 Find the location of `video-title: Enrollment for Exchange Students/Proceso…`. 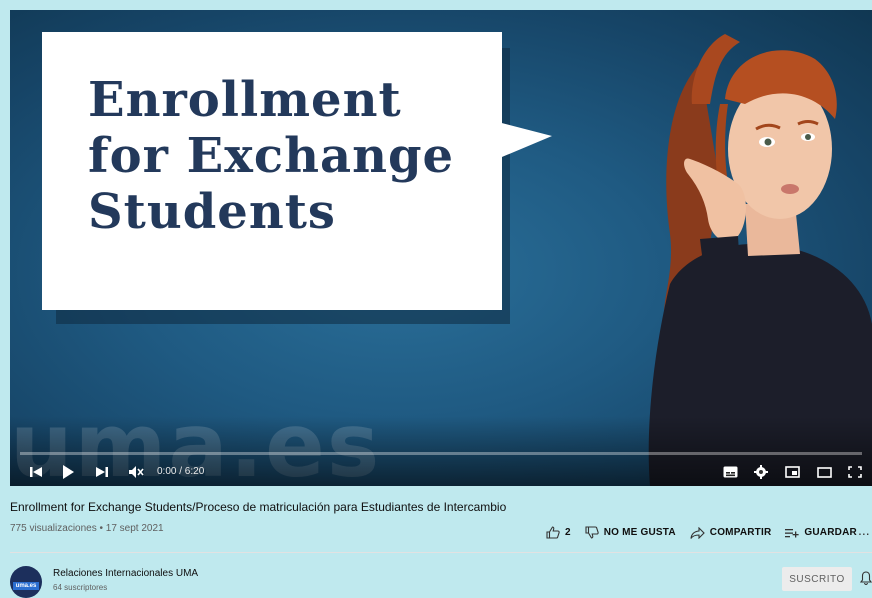

video-title: Enrollment for Exchange Students/Proceso… is located at coordinates (258, 507).